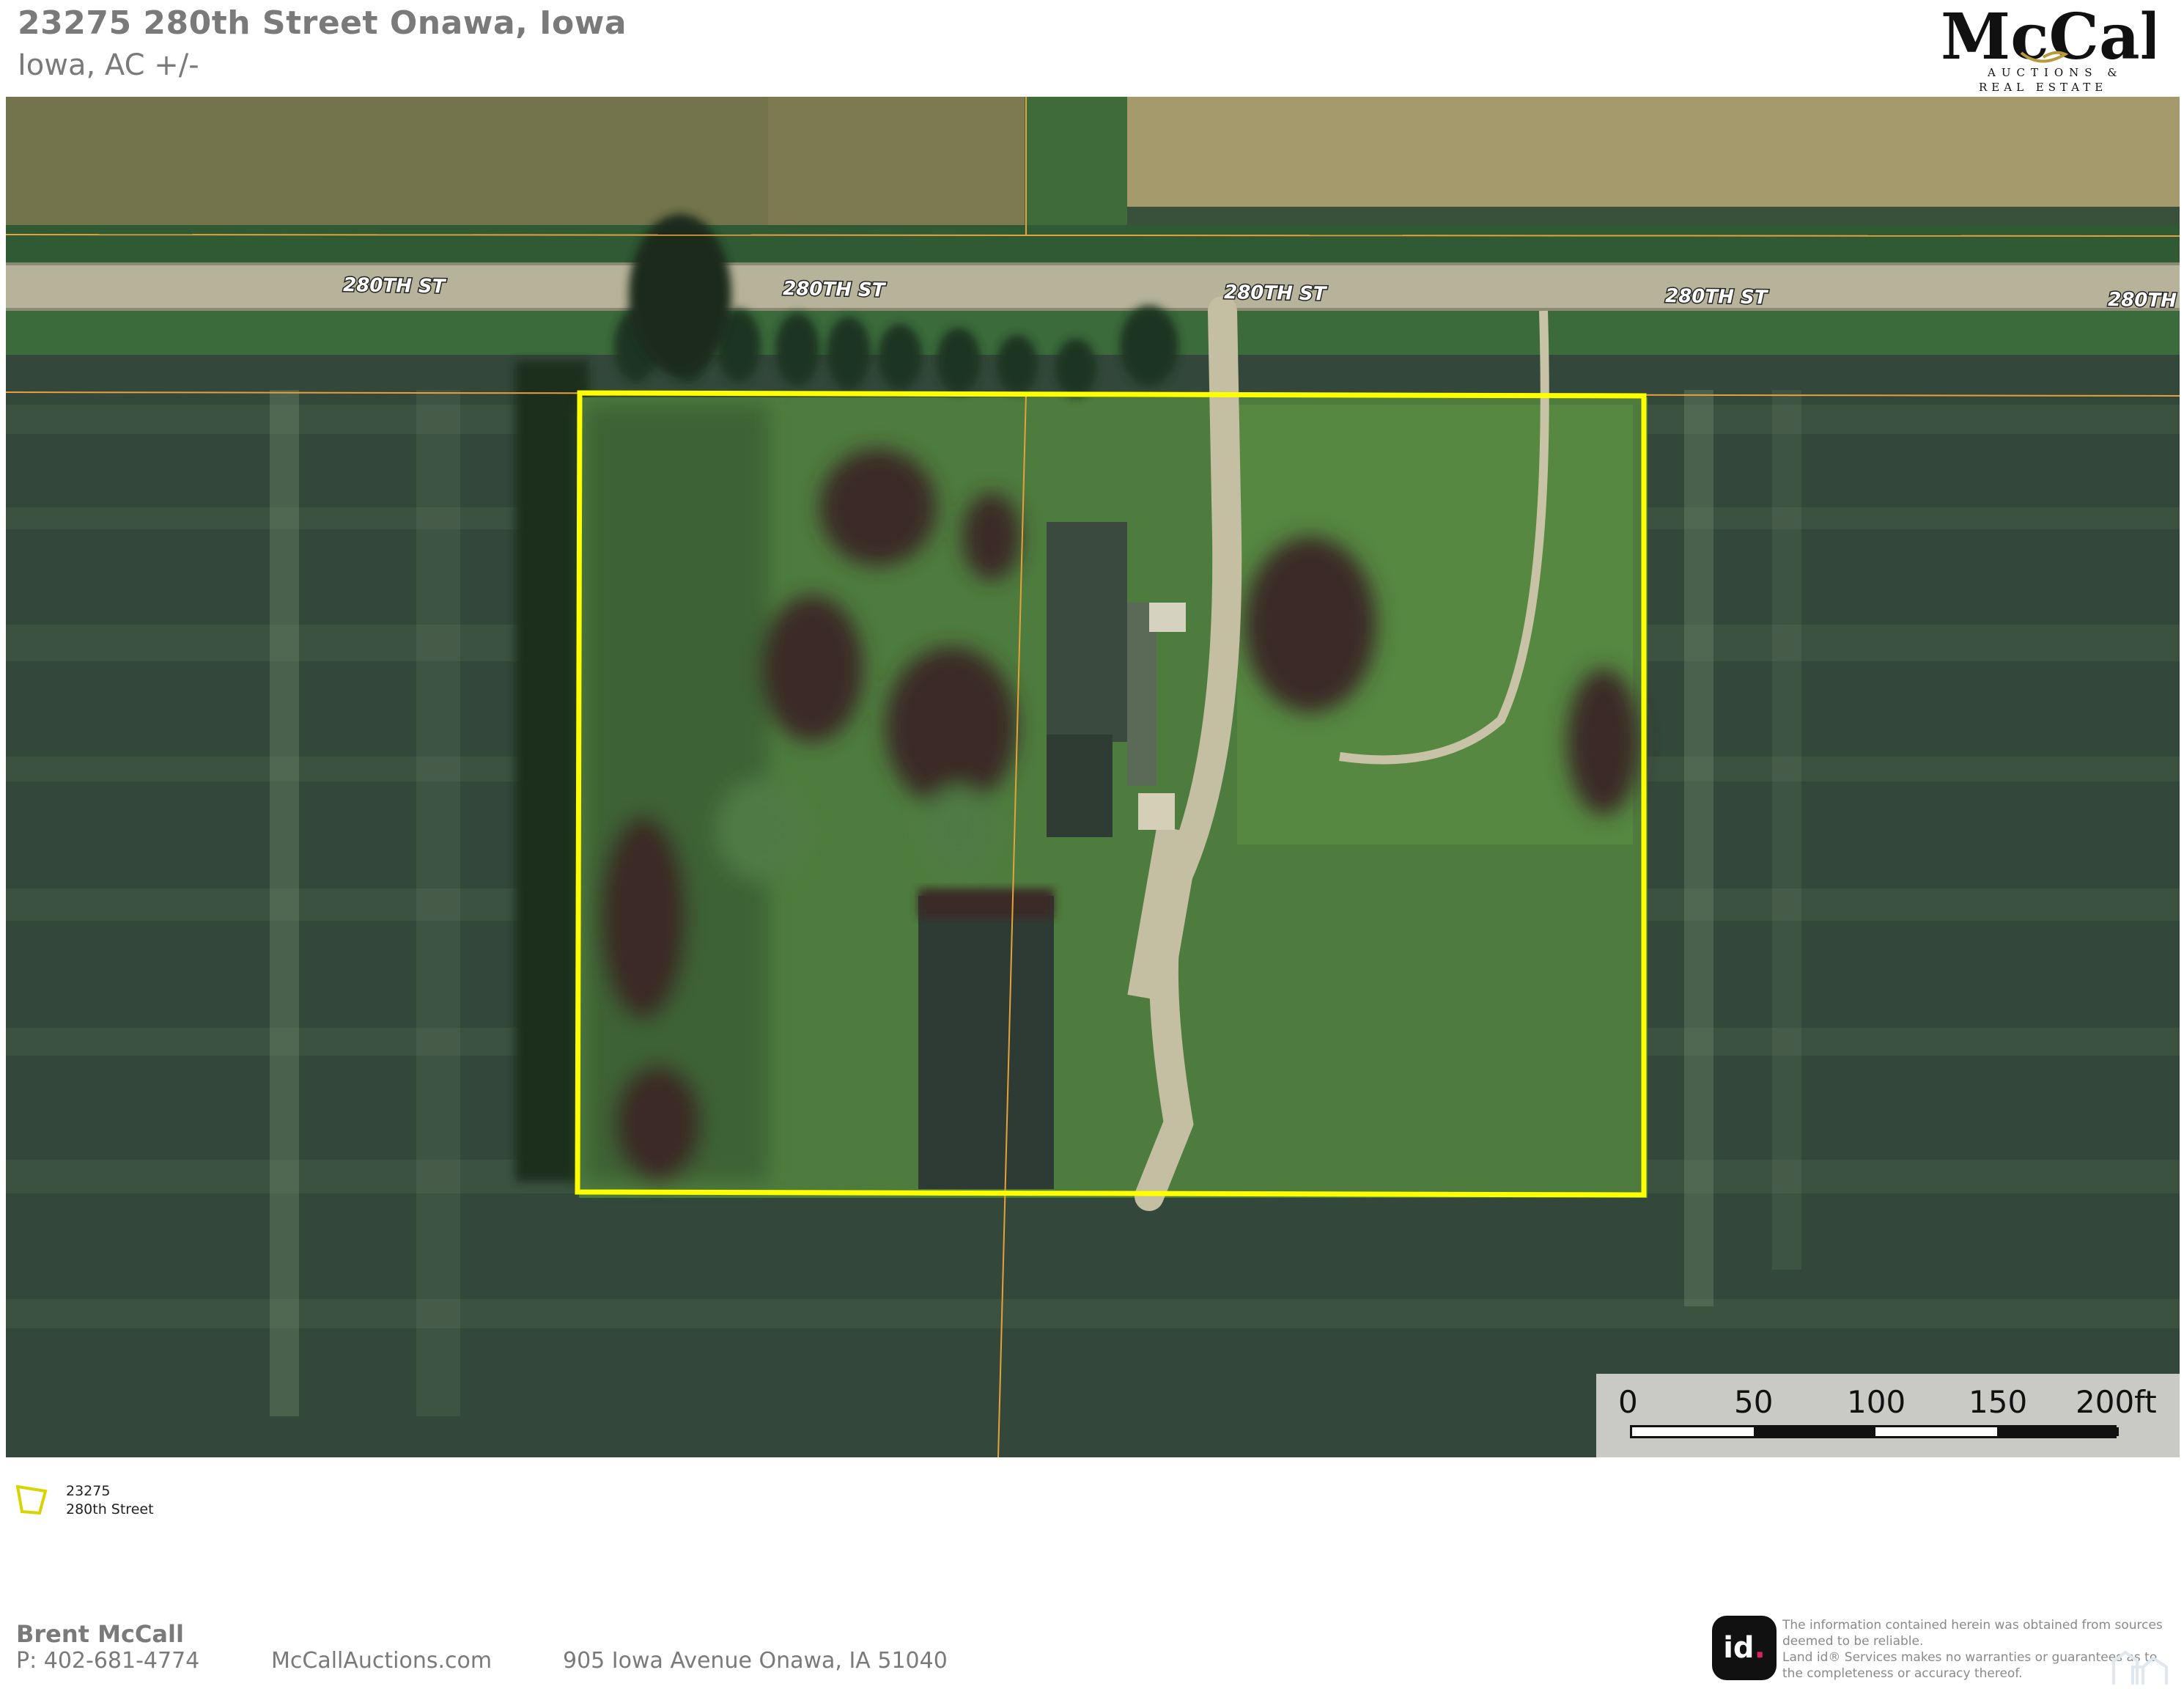 The image size is (2184, 1689). What do you see at coordinates (1874, 1431) in the screenshot?
I see `scale-bar-graphic` at bounding box center [1874, 1431].